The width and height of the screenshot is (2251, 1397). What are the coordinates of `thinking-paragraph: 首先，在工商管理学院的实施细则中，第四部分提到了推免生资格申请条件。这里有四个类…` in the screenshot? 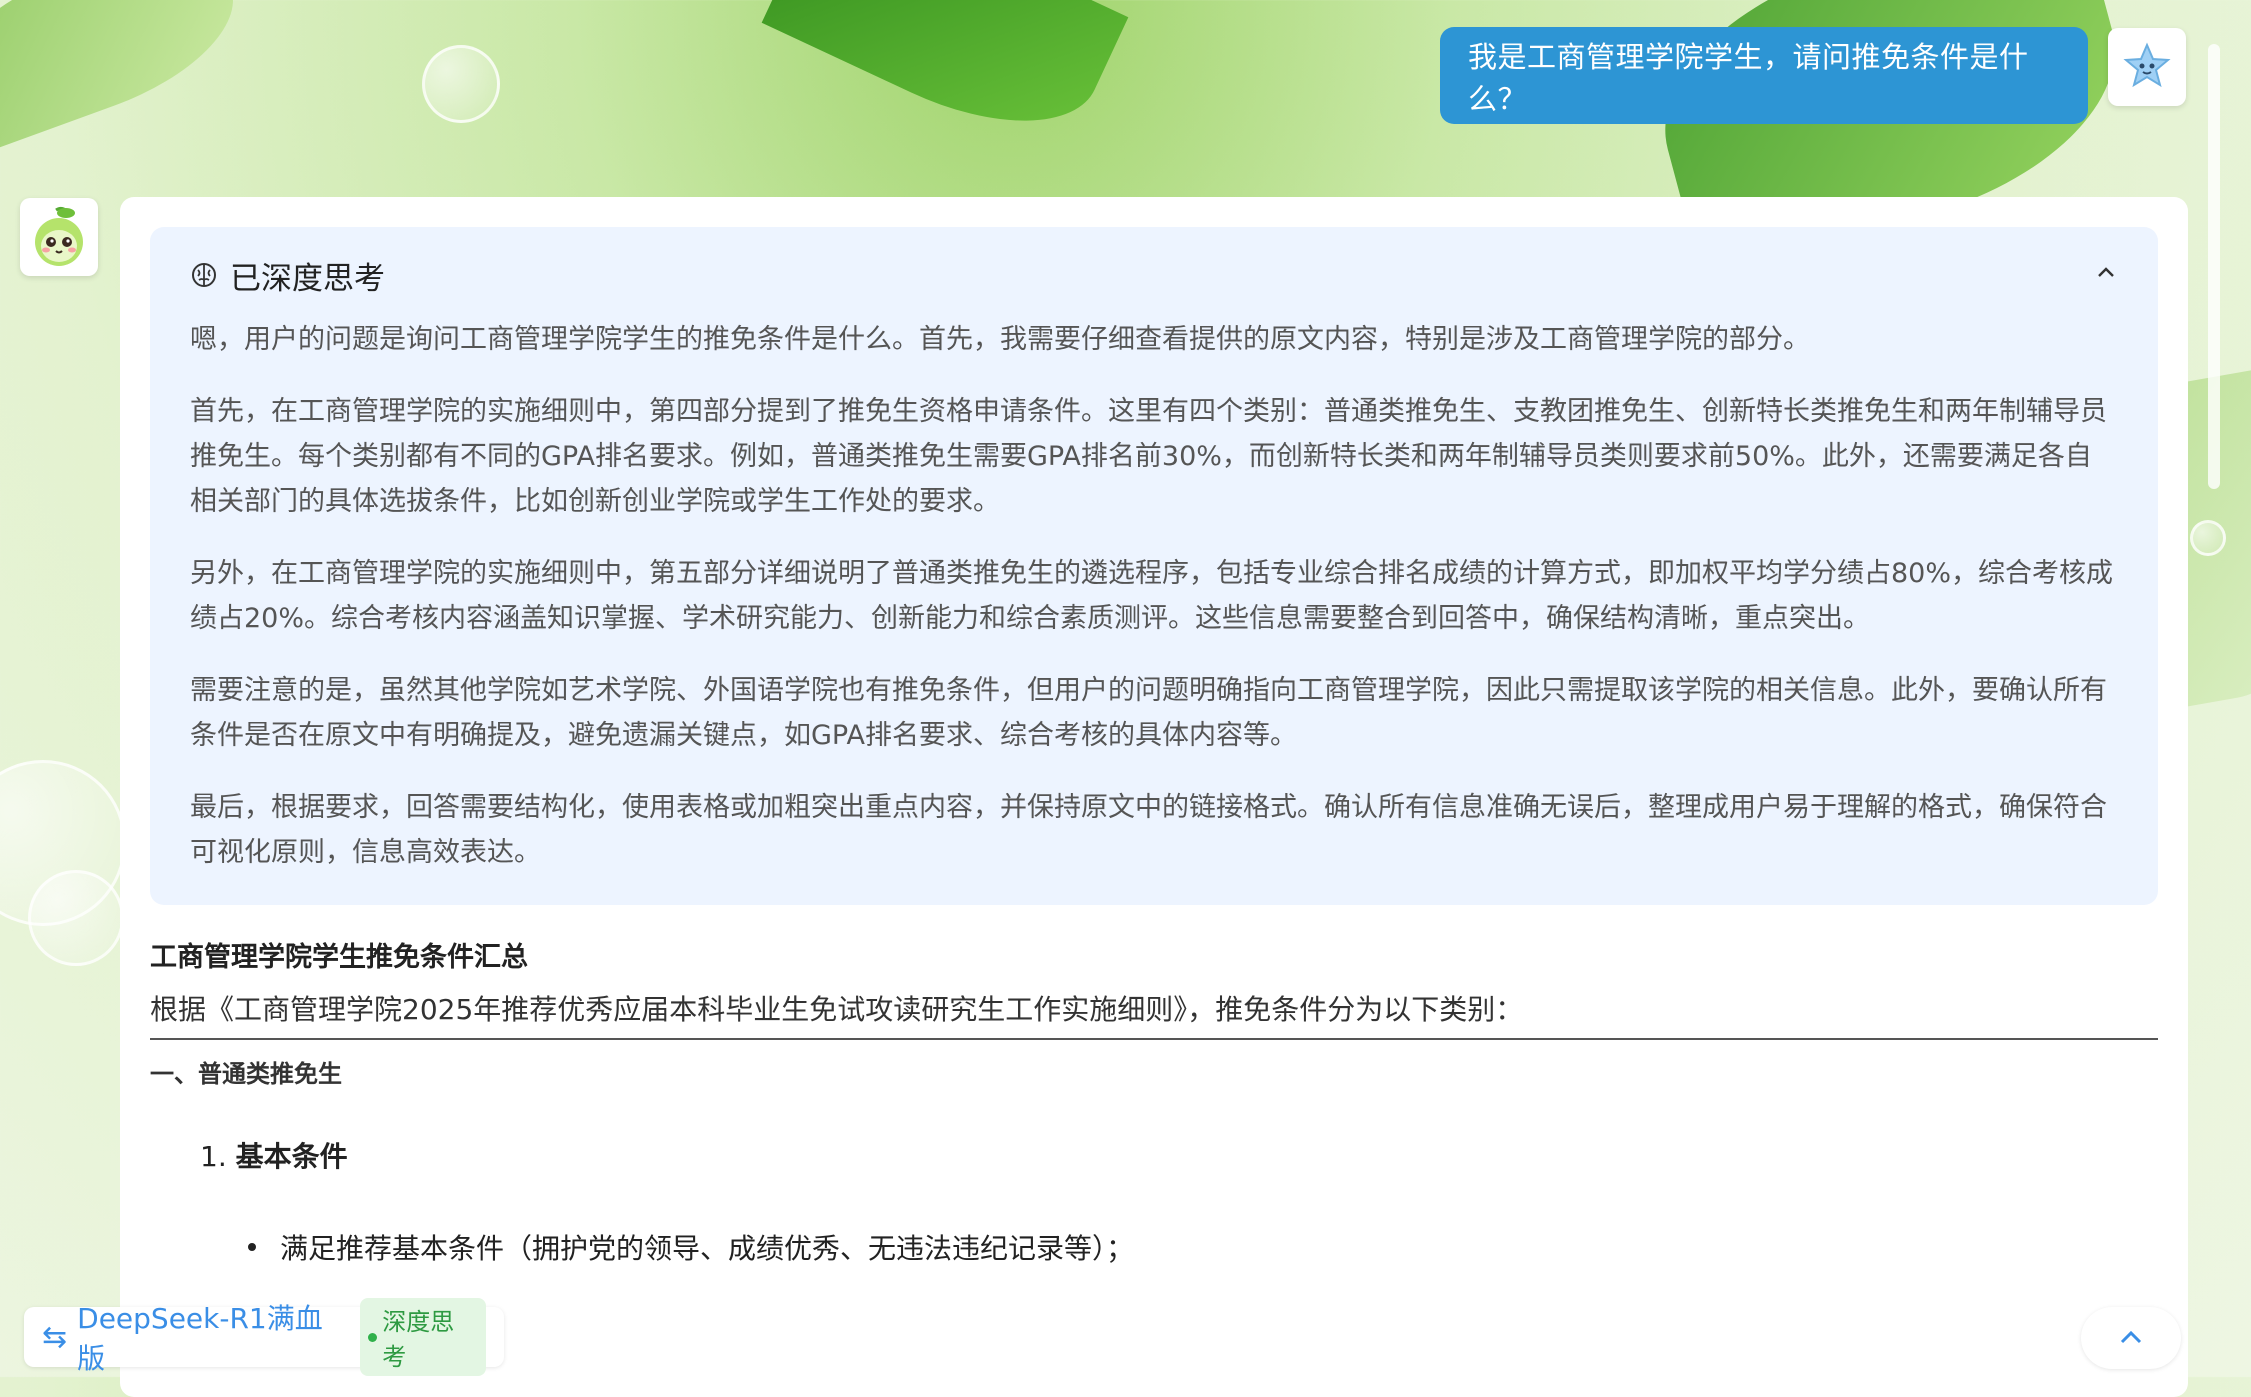 It's located at (1148, 456).